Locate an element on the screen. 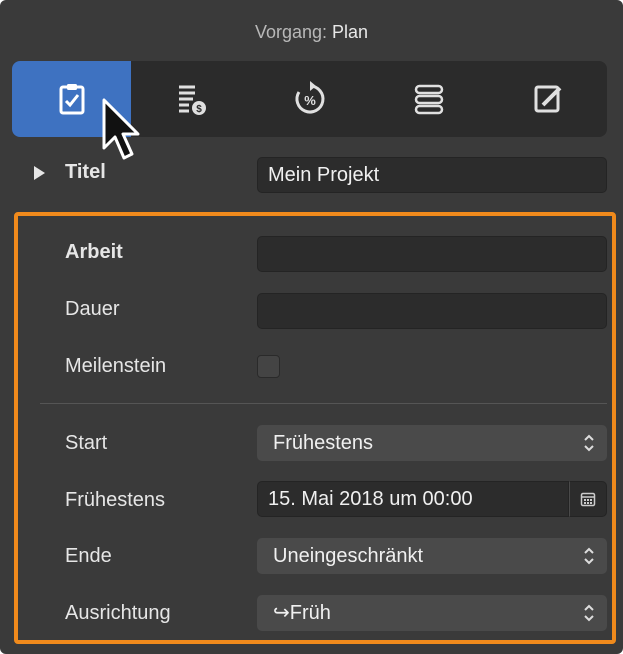 Image resolution: width=623 pixels, height=654 pixels. tab-notes is located at coordinates (547, 99).